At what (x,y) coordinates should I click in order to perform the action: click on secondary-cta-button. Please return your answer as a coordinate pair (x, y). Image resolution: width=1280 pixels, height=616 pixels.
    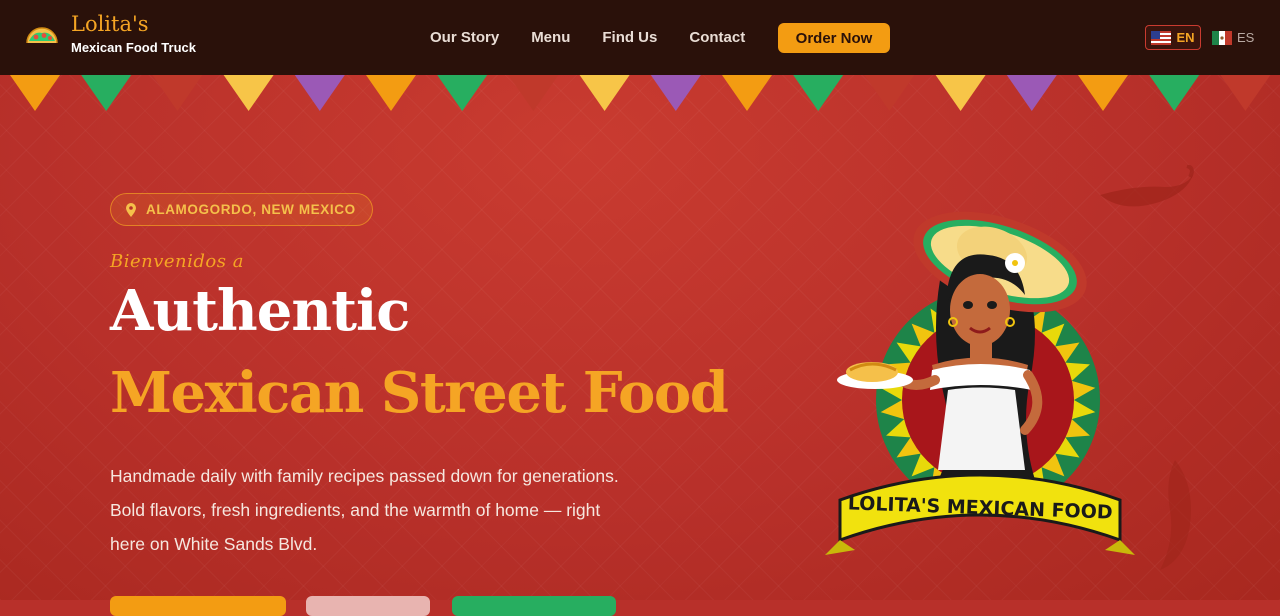
    Looking at the image, I should click on (368, 606).